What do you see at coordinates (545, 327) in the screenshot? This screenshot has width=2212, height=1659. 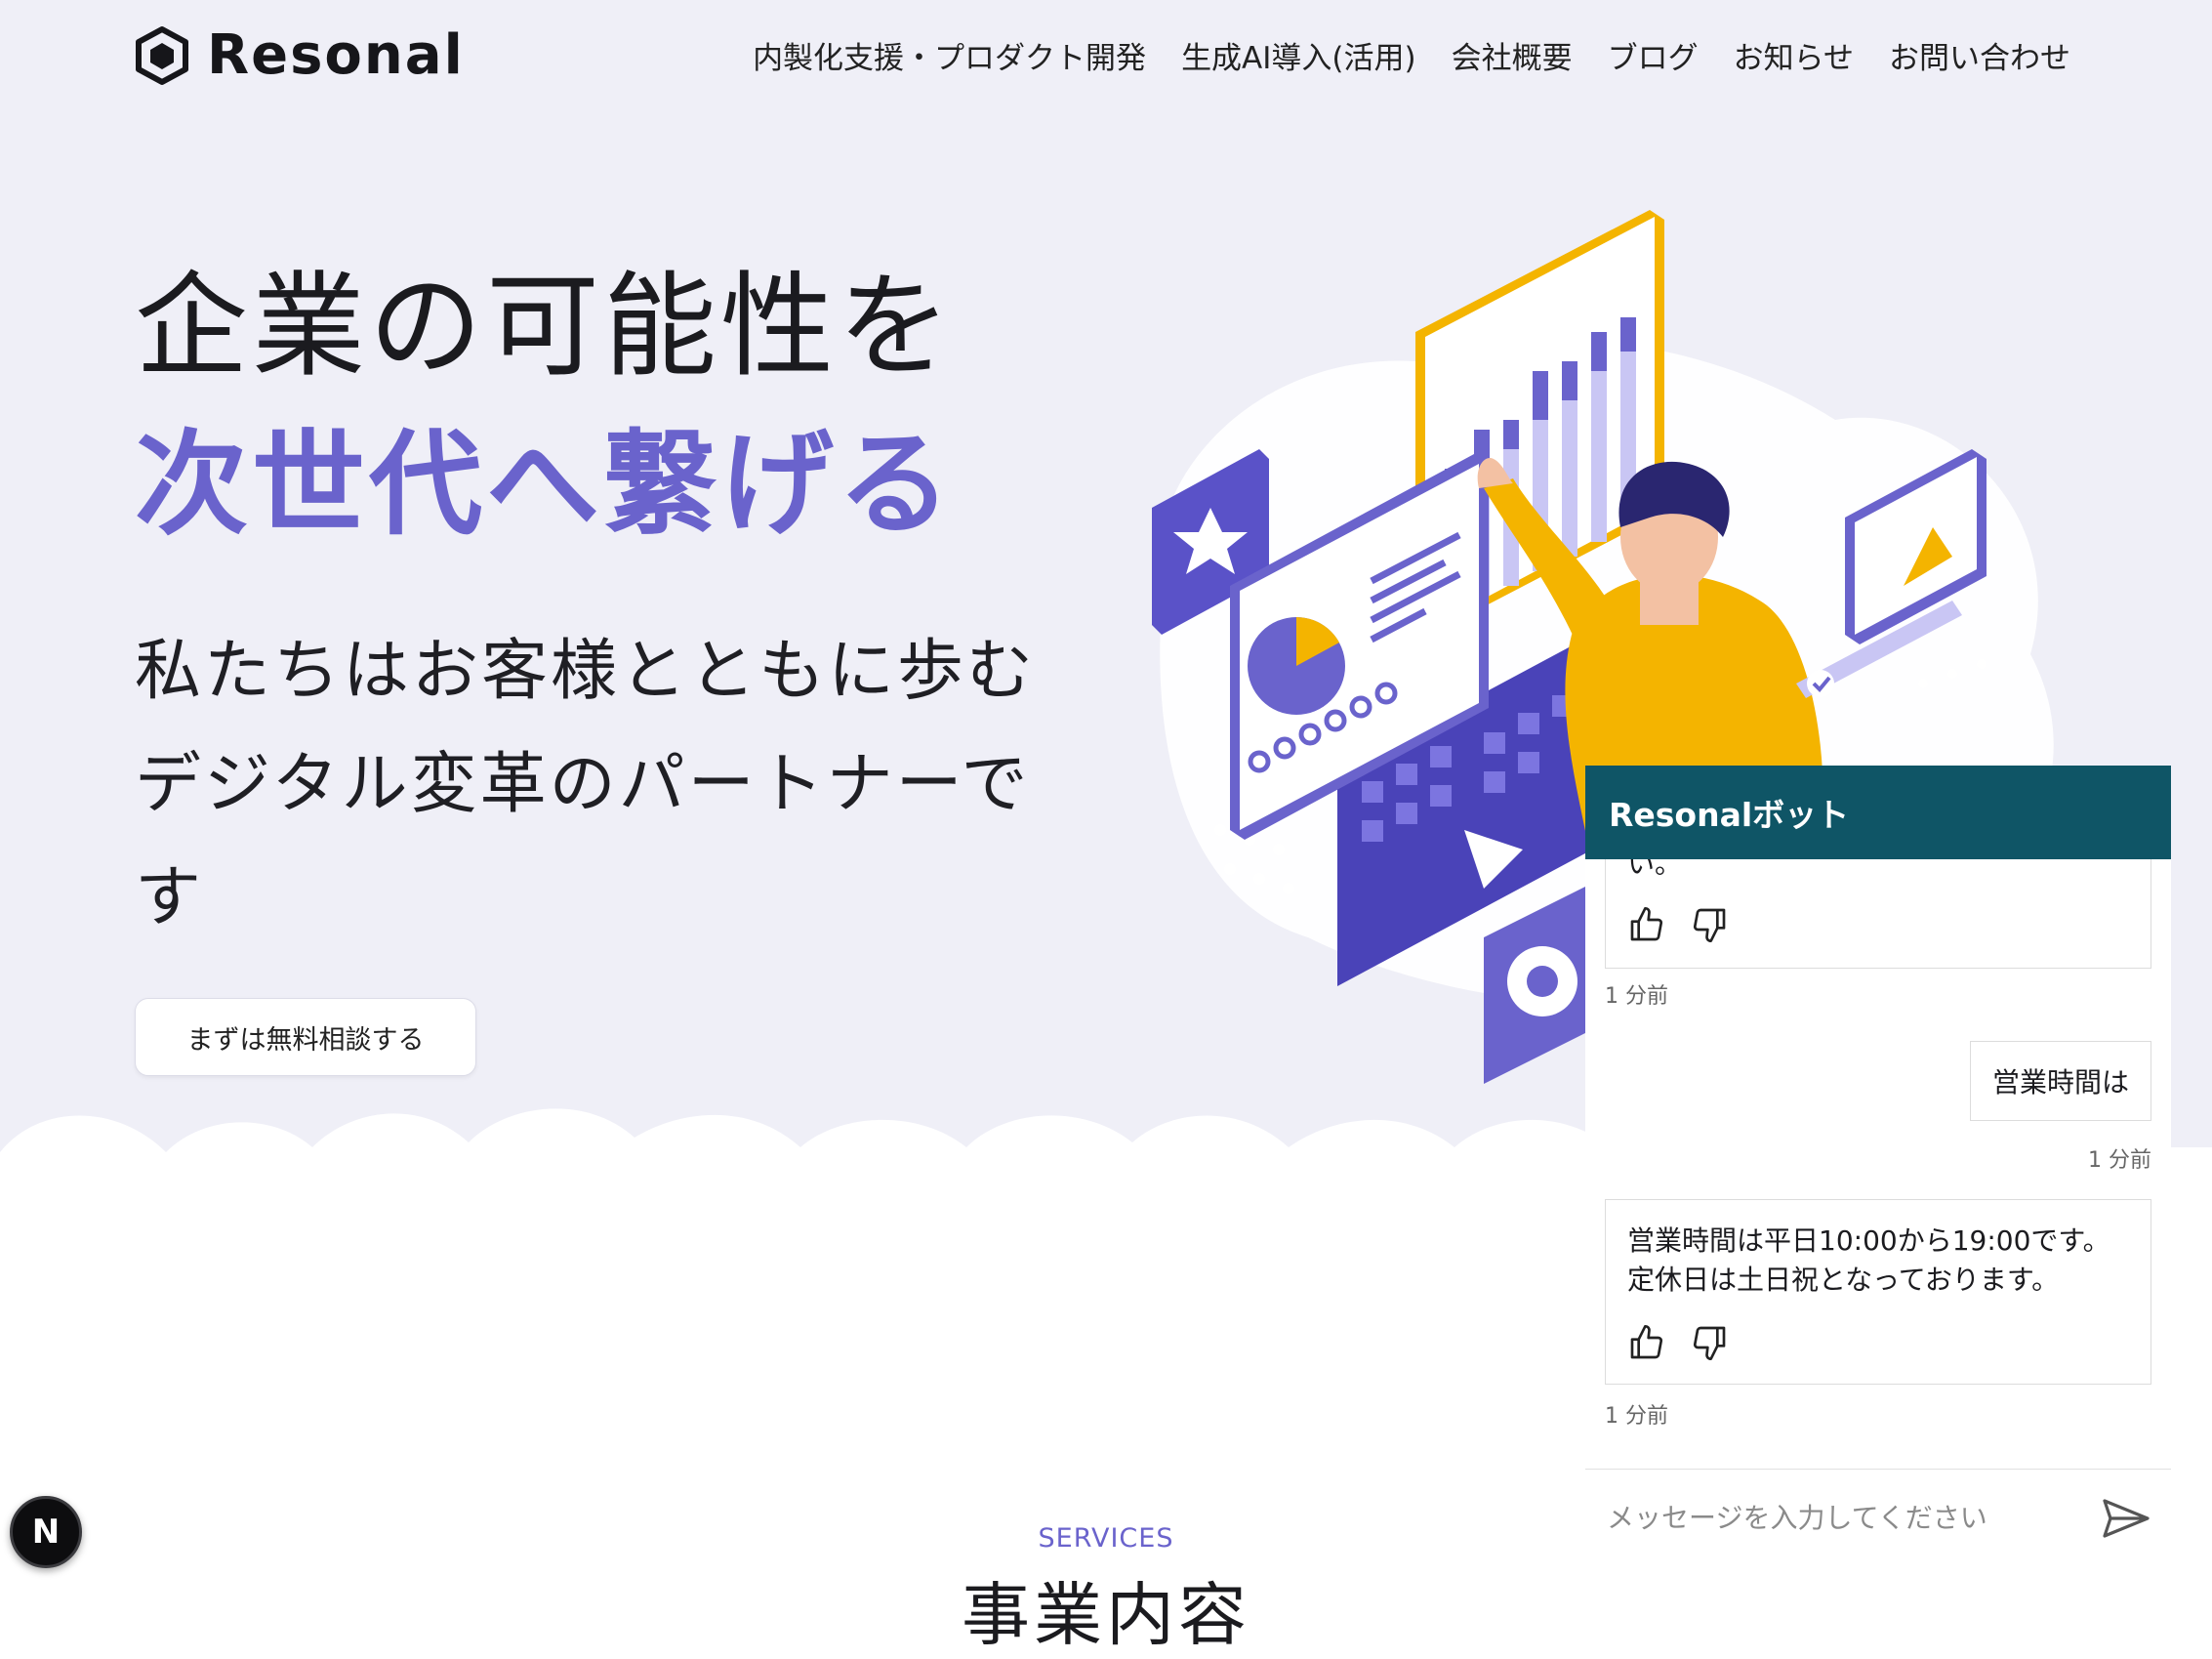 I see `hero-title-line1: 企業の可能性を` at bounding box center [545, 327].